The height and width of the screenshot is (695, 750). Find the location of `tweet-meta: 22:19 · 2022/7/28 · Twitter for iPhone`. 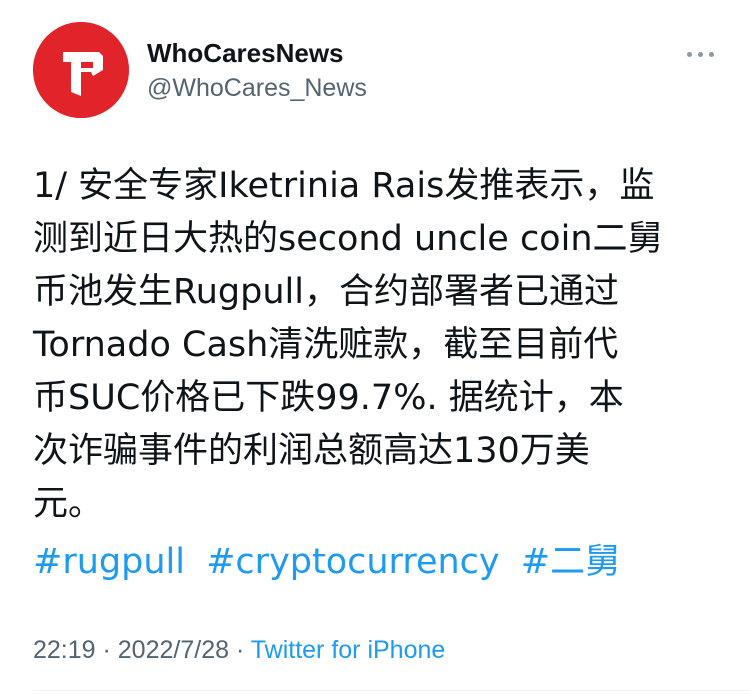

tweet-meta: 22:19 · 2022/7/28 · Twitter for iPhone is located at coordinates (239, 650).